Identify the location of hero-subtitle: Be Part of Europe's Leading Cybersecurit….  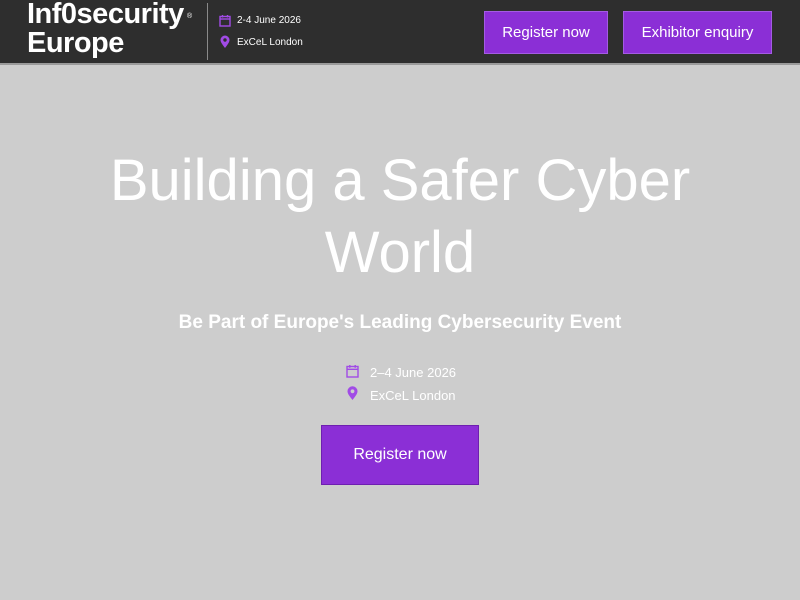
(400, 322).